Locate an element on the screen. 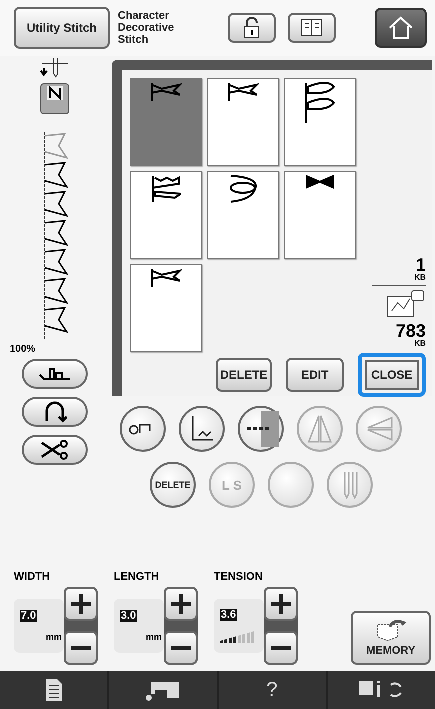 The width and height of the screenshot is (435, 709). needle-position-icon is located at coordinates (55, 68).